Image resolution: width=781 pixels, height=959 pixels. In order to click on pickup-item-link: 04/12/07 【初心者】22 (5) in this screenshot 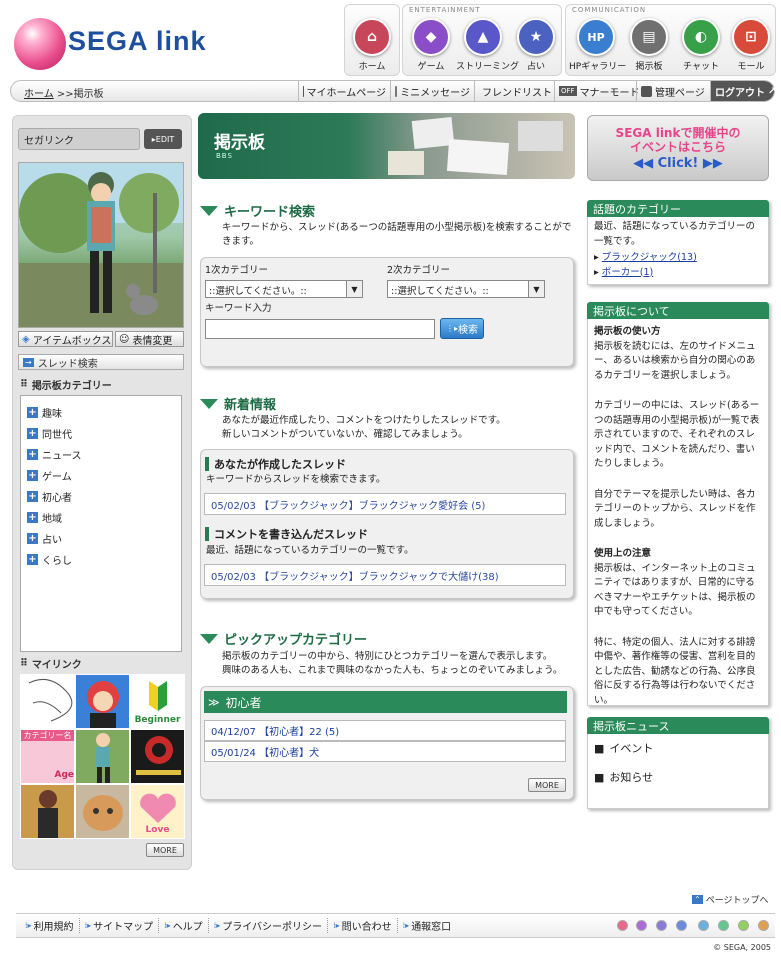, I will do `click(275, 730)`.